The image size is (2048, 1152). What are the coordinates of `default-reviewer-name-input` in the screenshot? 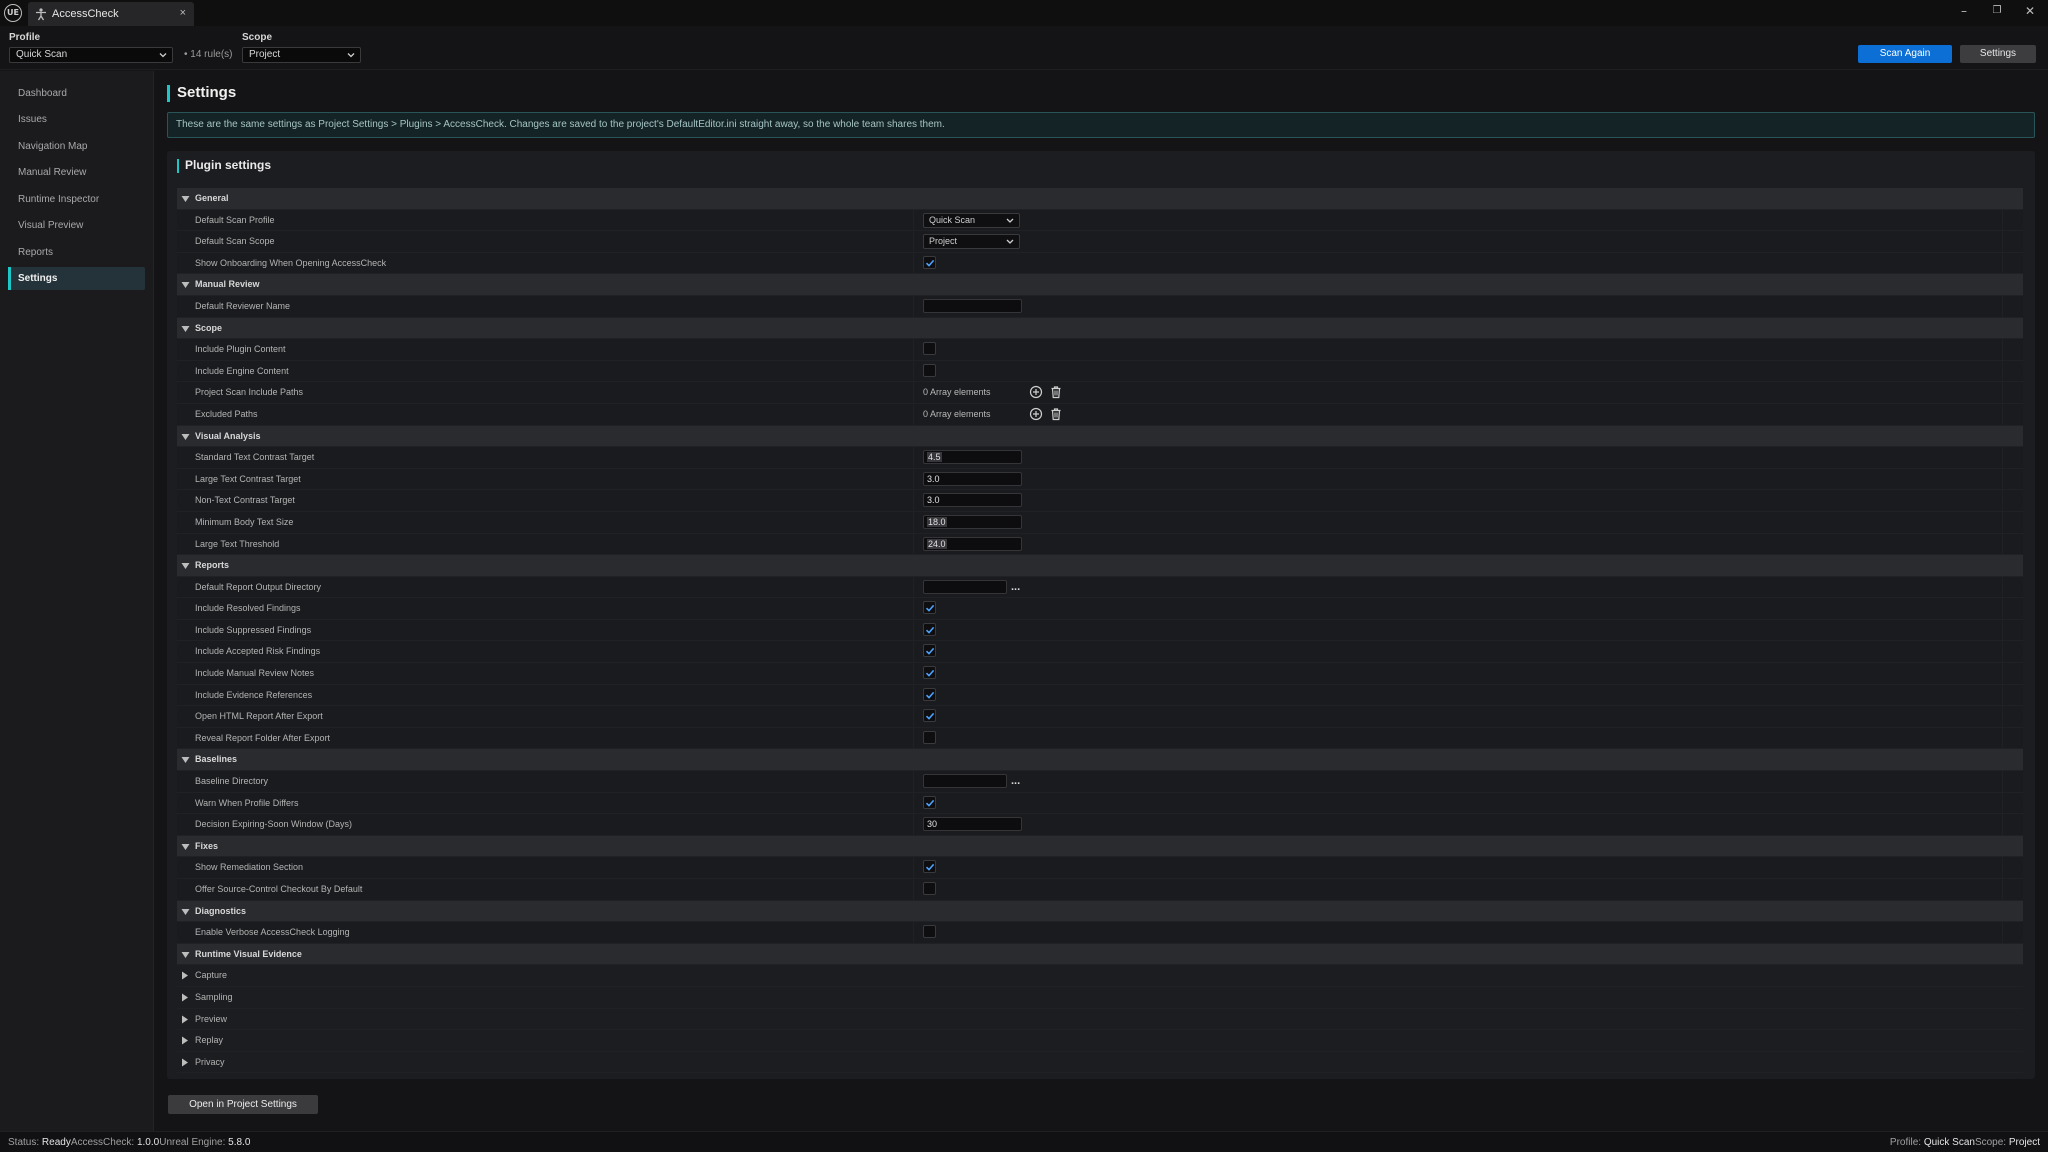 It's located at (972, 305).